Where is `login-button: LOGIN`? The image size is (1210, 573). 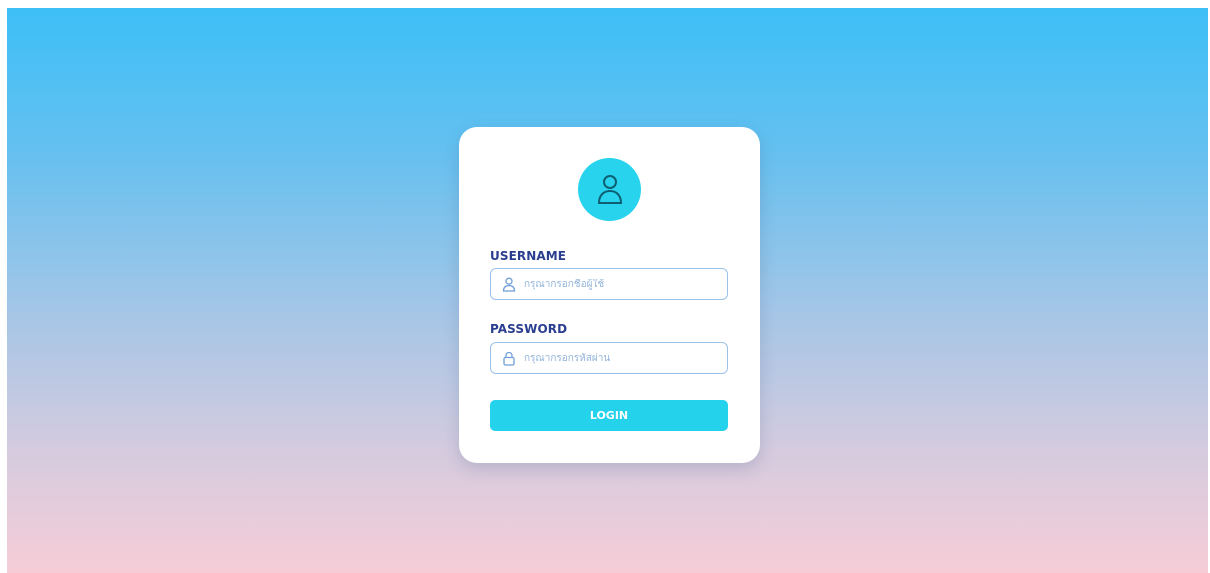
login-button: LOGIN is located at coordinates (609, 415).